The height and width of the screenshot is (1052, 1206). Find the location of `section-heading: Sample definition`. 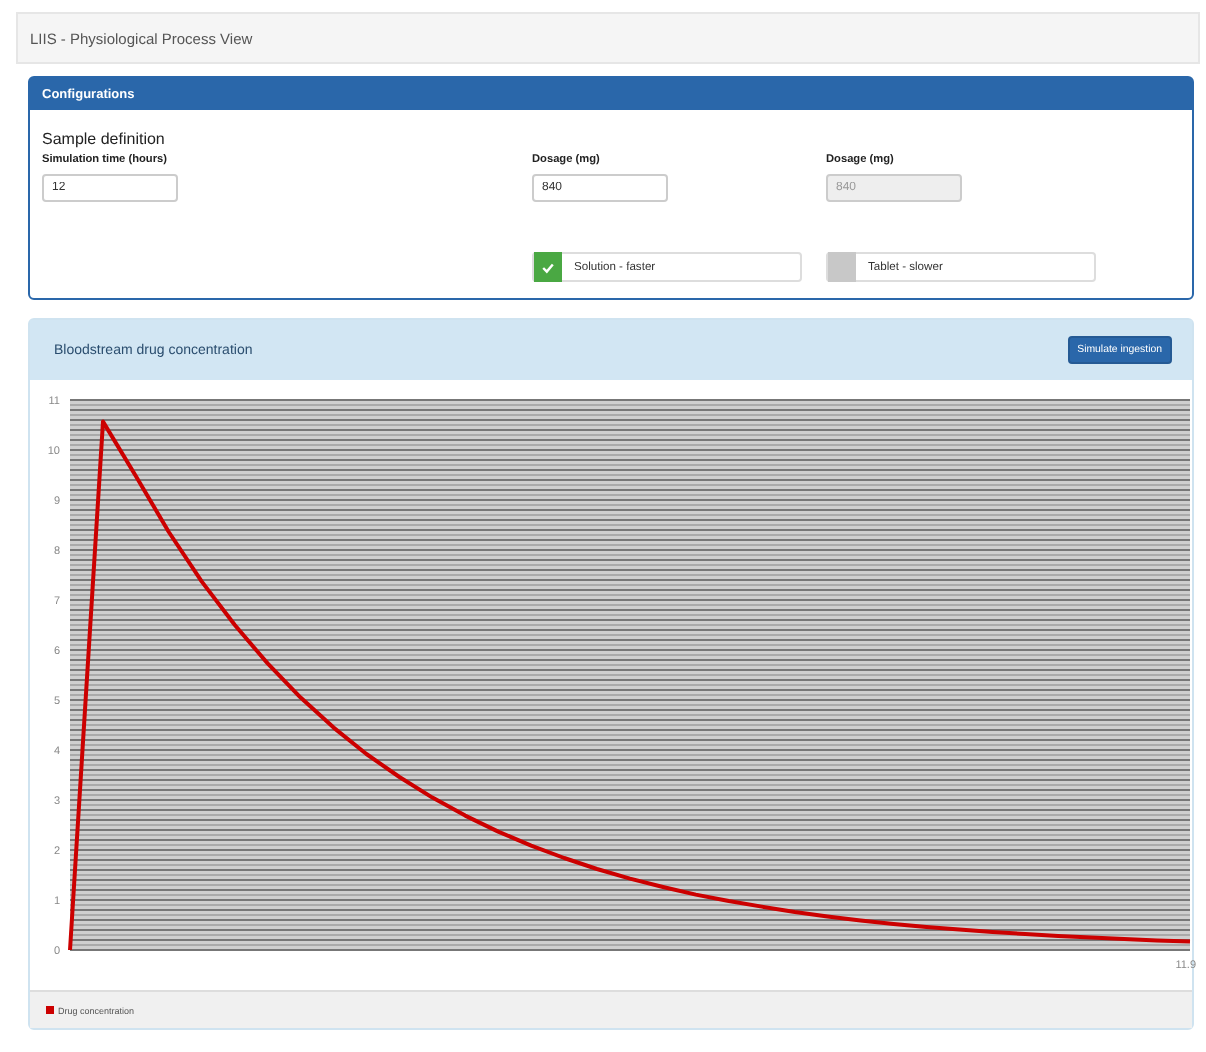

section-heading: Sample definition is located at coordinates (104, 139).